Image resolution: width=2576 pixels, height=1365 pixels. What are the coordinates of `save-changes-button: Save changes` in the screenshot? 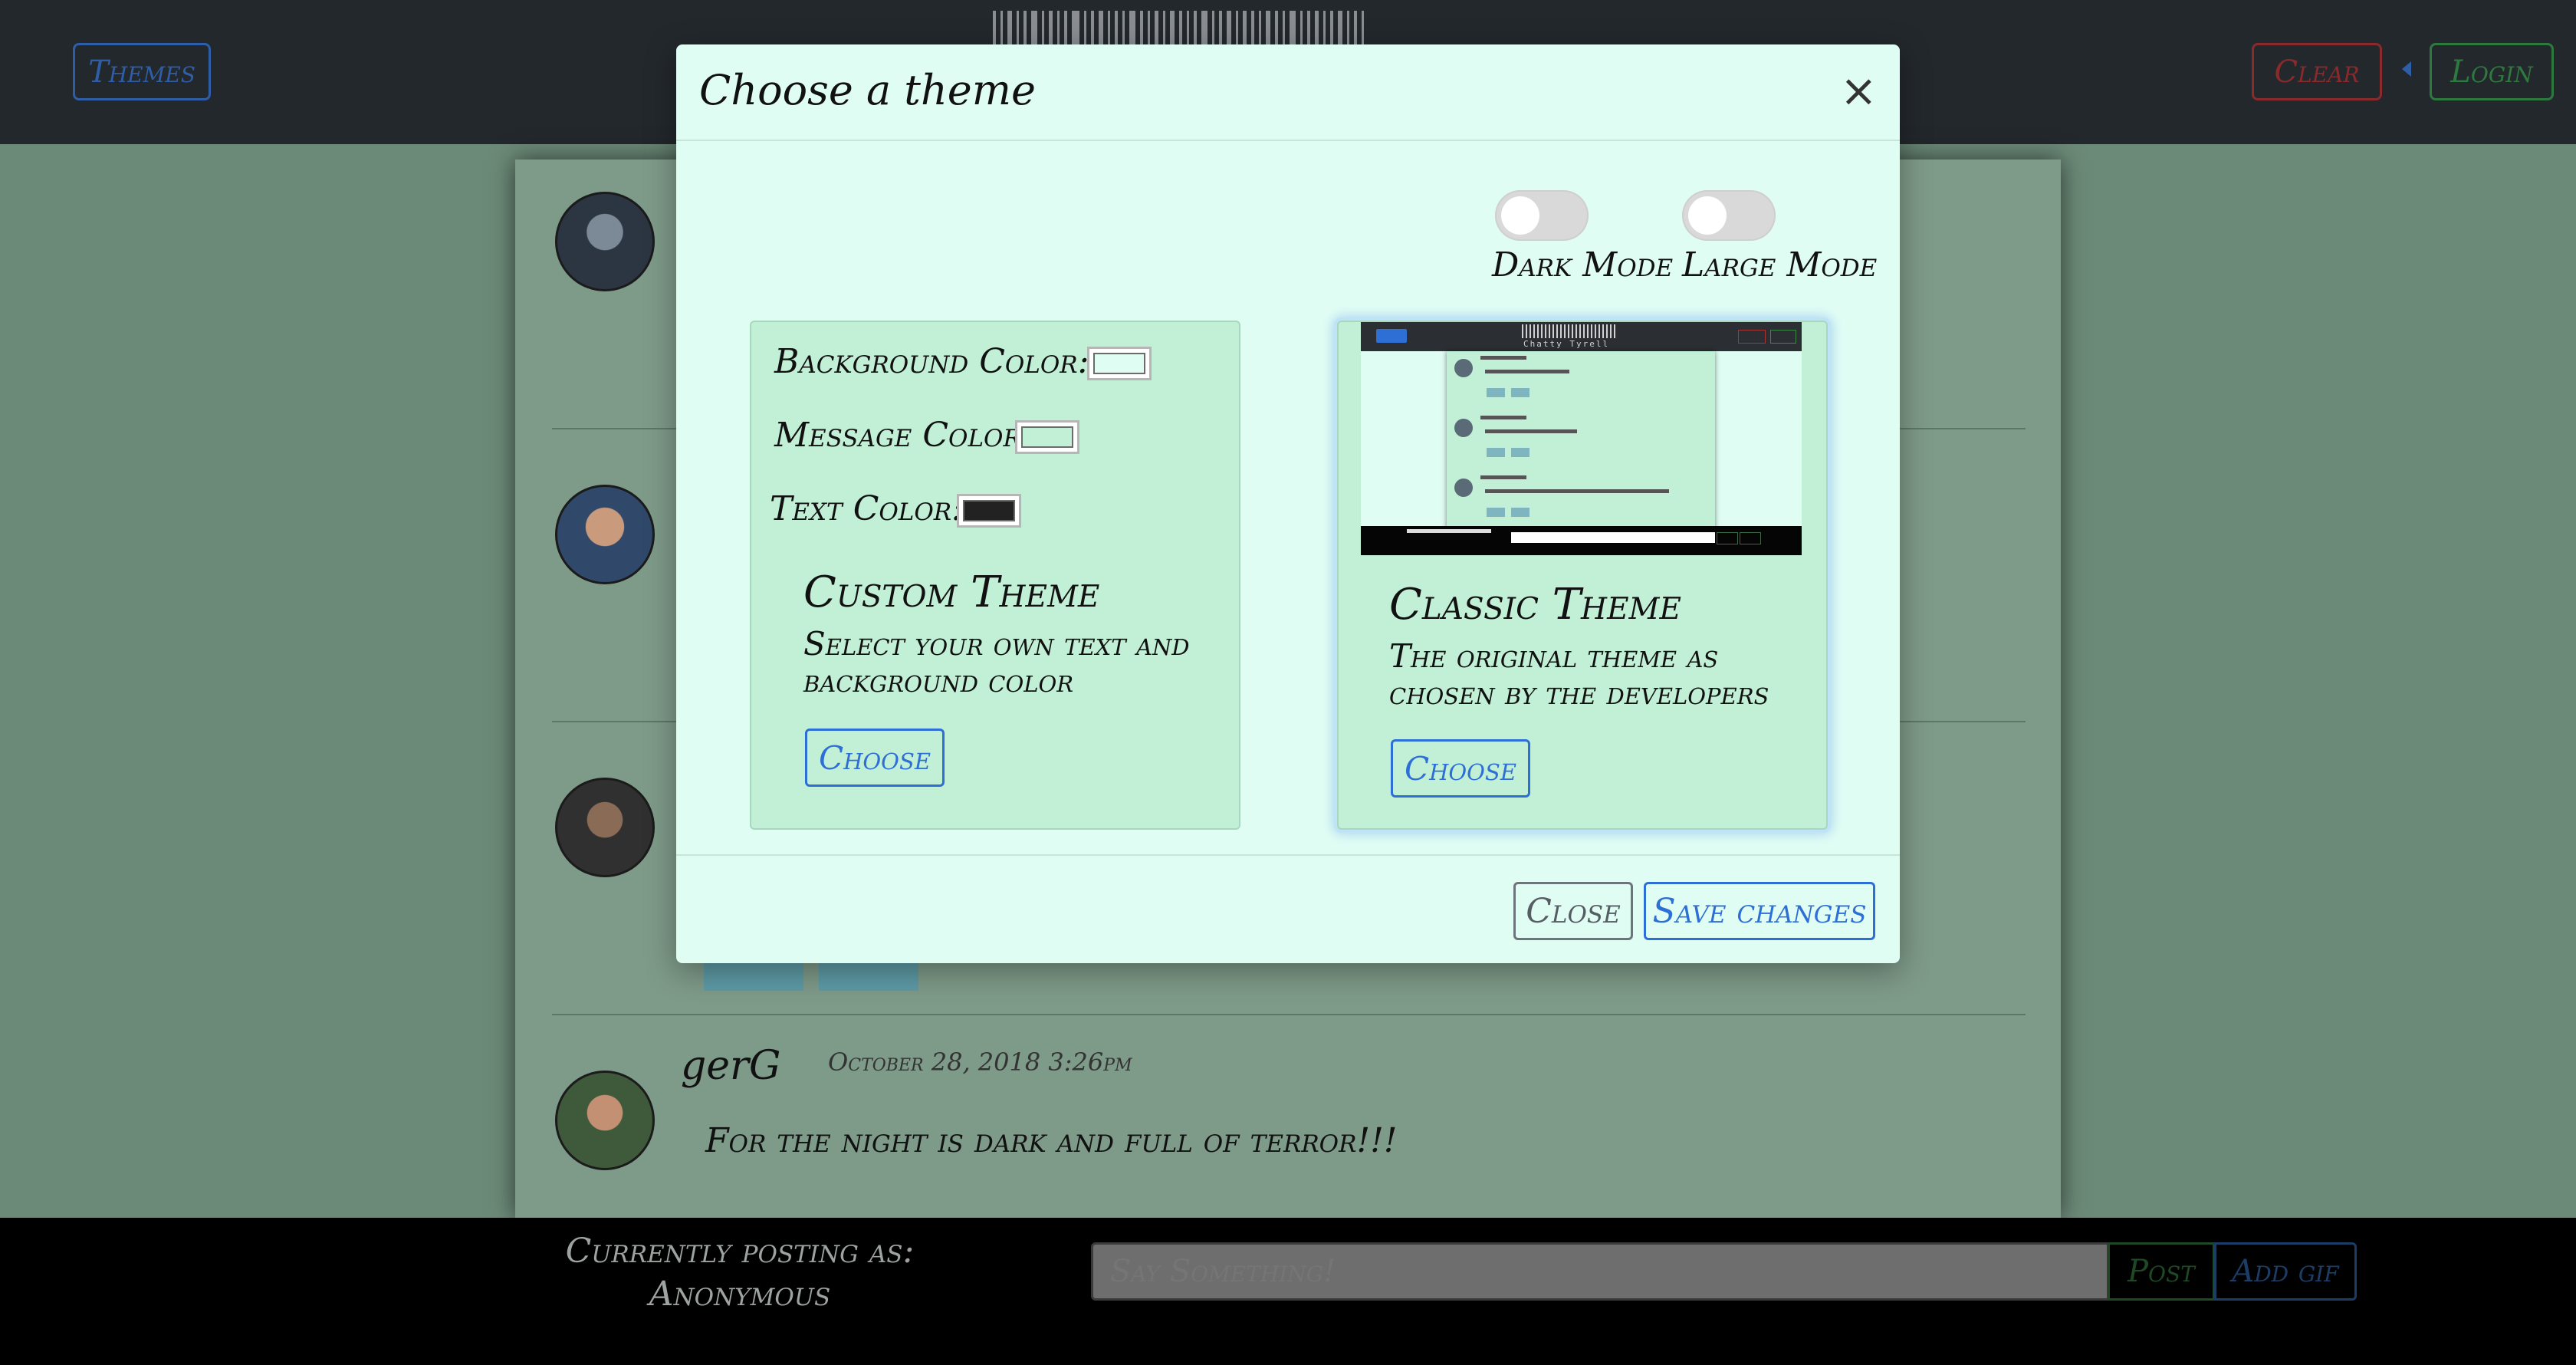 It's located at (1760, 911).